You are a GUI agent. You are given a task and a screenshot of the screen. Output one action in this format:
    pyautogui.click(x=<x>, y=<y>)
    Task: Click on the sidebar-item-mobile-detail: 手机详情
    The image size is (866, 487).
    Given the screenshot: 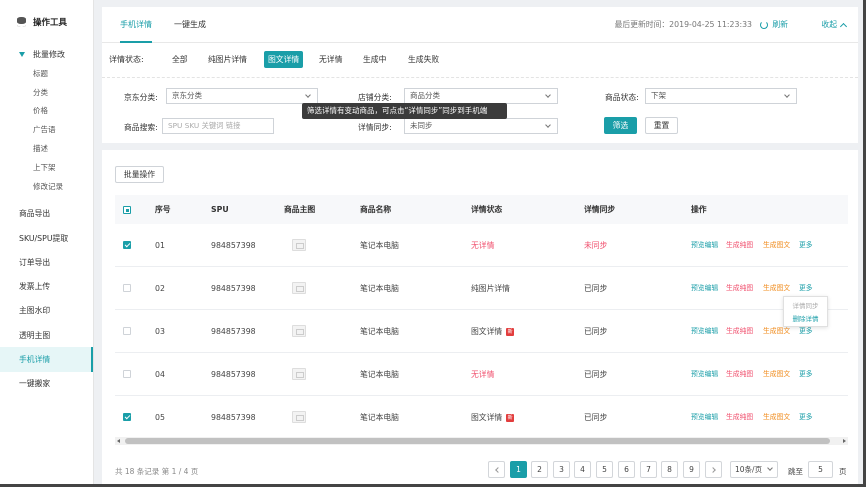 What is the action you would take?
    pyautogui.click(x=46, y=359)
    